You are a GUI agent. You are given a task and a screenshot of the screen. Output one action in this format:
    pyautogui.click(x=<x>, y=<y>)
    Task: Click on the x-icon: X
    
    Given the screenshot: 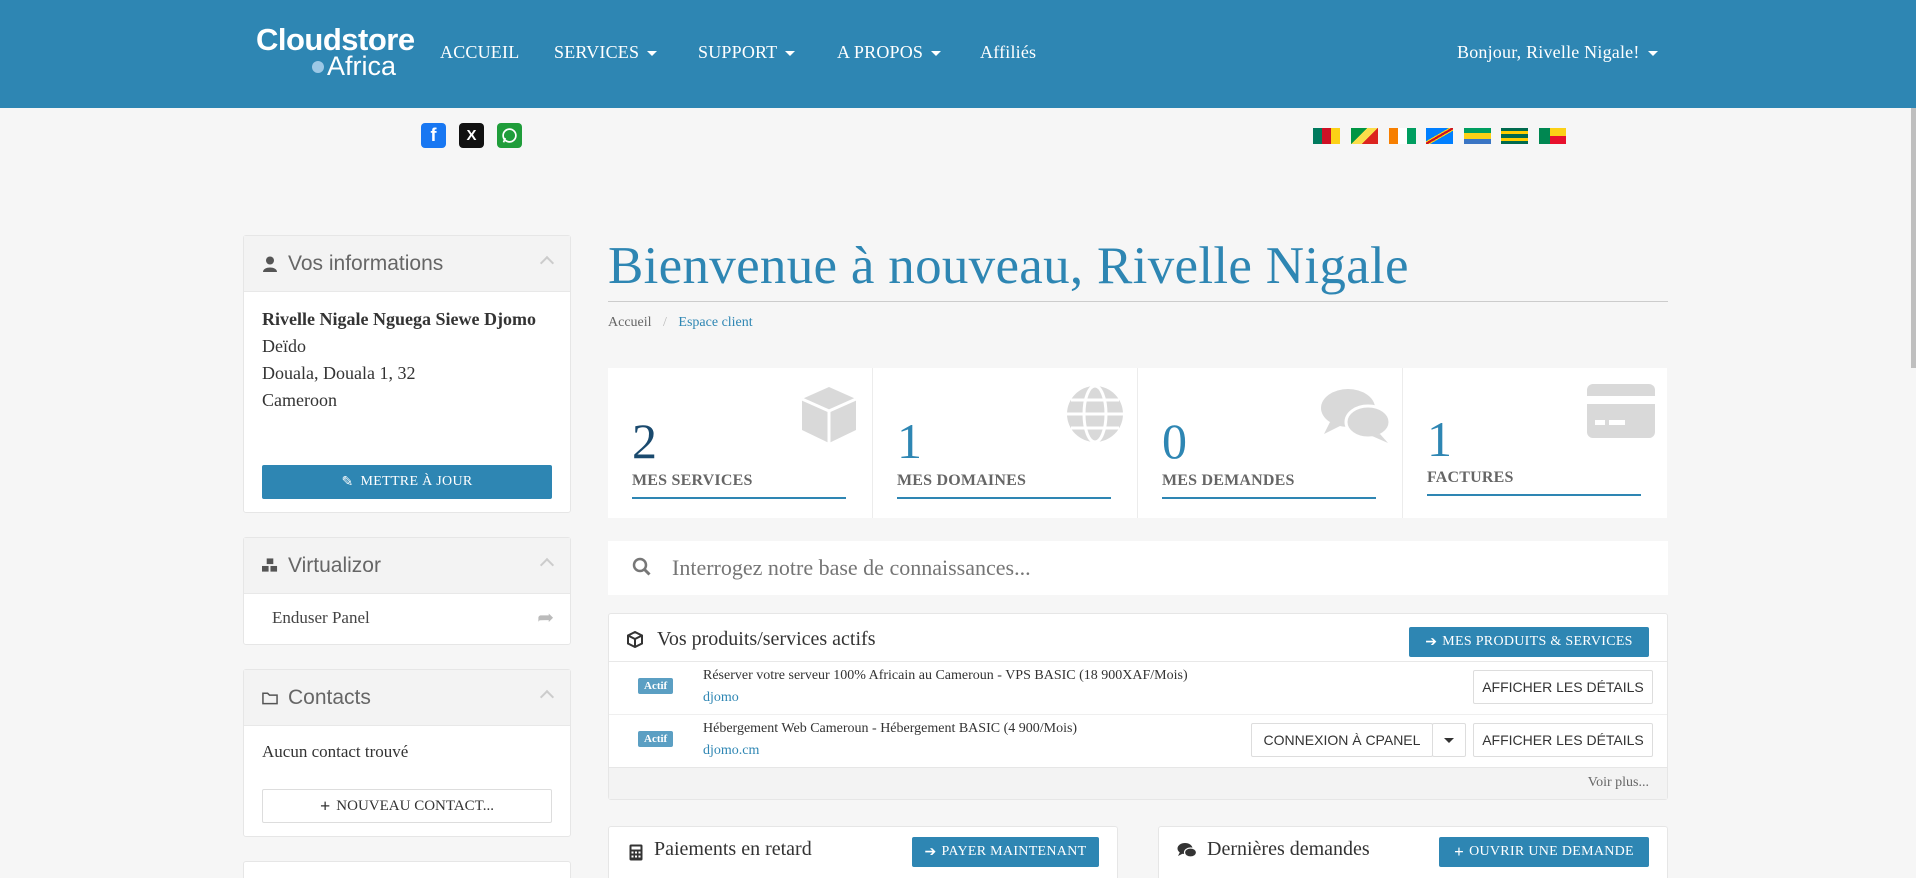 What is the action you would take?
    pyautogui.click(x=471, y=135)
    